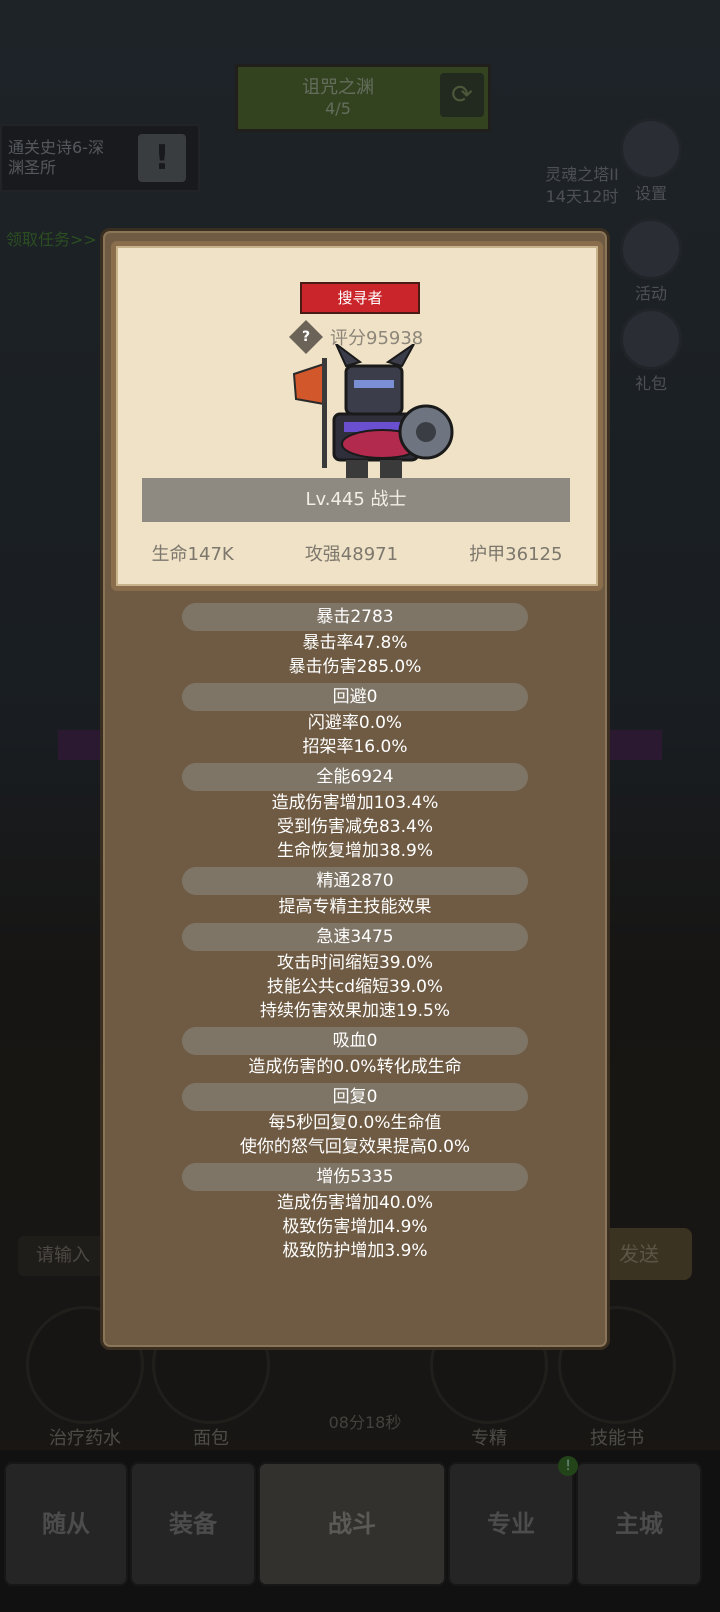 The image size is (720, 1612). I want to click on attack-value: 攻强48971, so click(351, 554).